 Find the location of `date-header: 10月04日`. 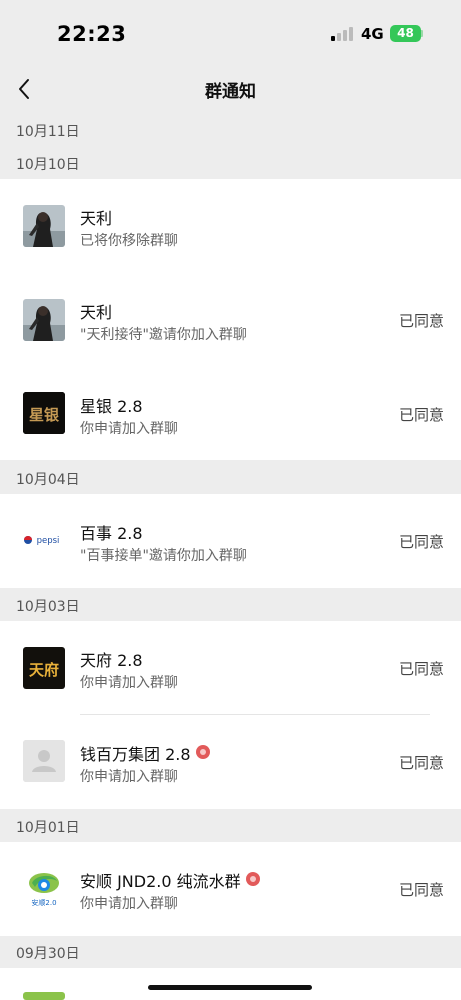

date-header: 10月04日 is located at coordinates (48, 480).